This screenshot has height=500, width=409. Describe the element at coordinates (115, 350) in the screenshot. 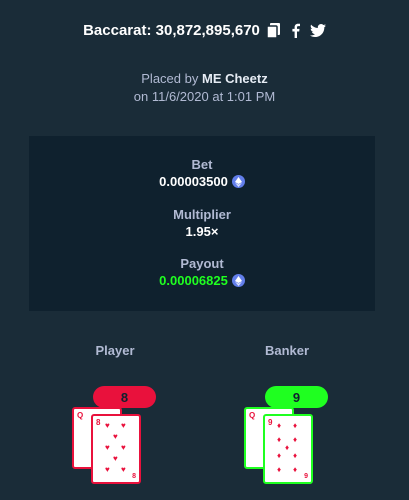

I see `player-label: Player` at that location.